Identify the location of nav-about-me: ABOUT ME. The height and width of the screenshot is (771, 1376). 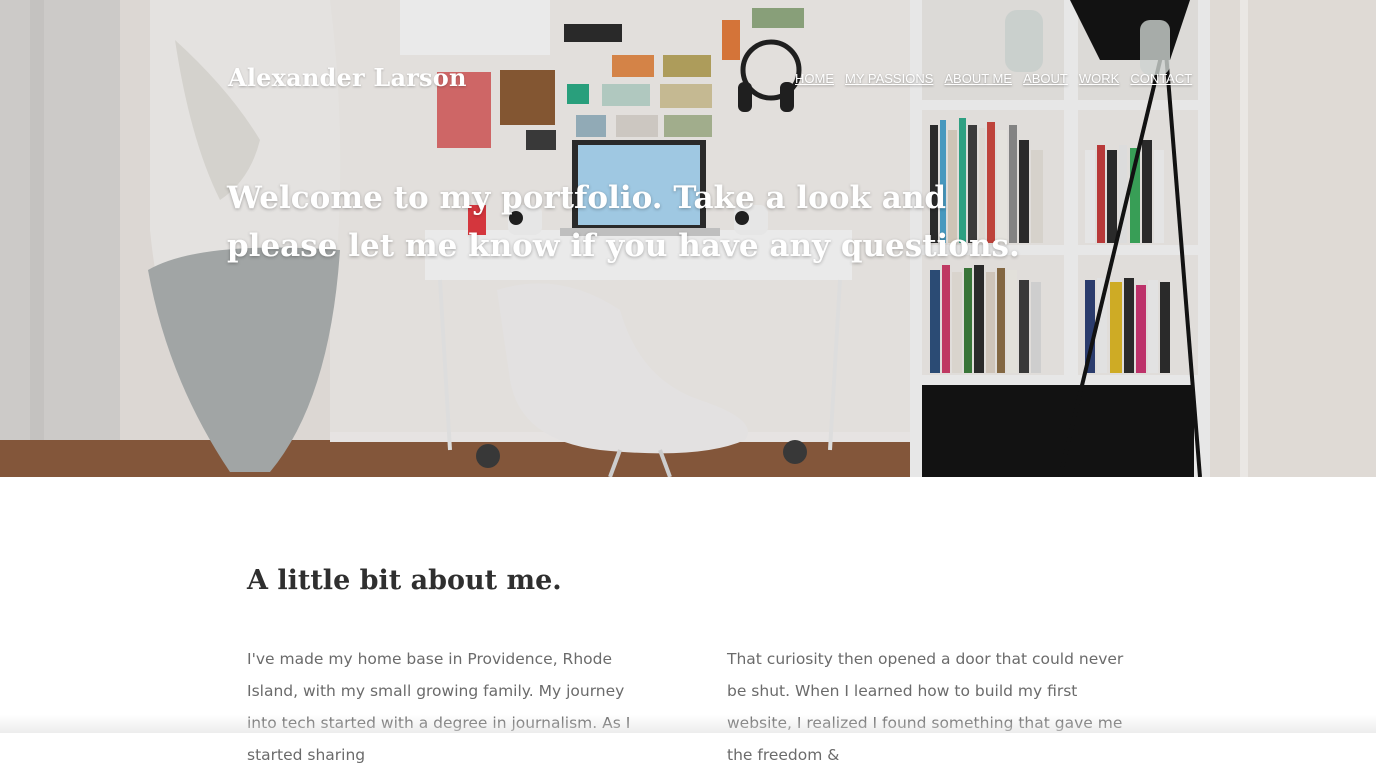
(978, 78).